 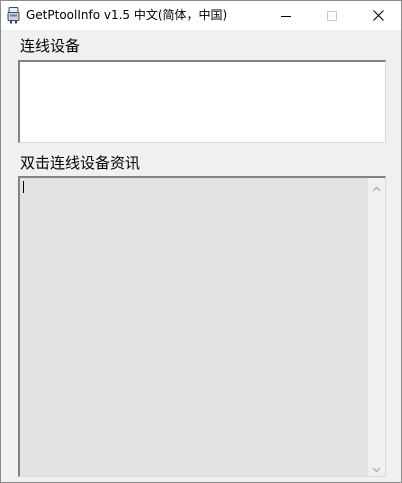 What do you see at coordinates (50, 46) in the screenshot?
I see `connected-devices-label: 连线设备` at bounding box center [50, 46].